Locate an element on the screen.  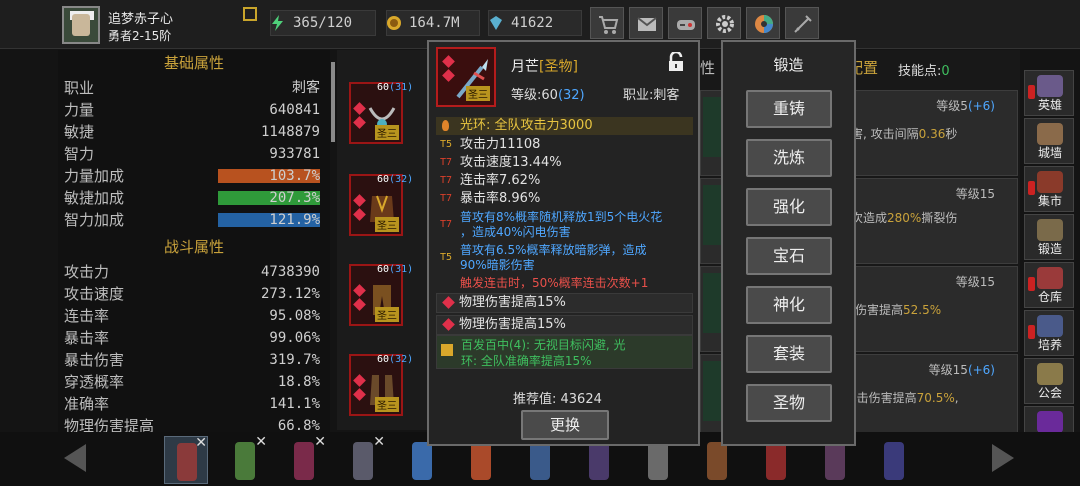
replace-button: 更换 is located at coordinates (565, 425).